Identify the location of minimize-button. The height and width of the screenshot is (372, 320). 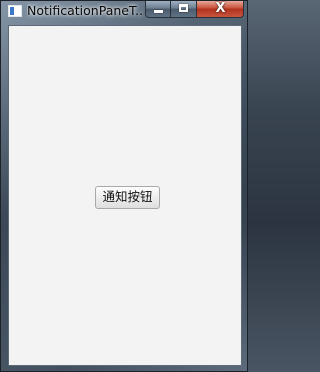
(158, 9).